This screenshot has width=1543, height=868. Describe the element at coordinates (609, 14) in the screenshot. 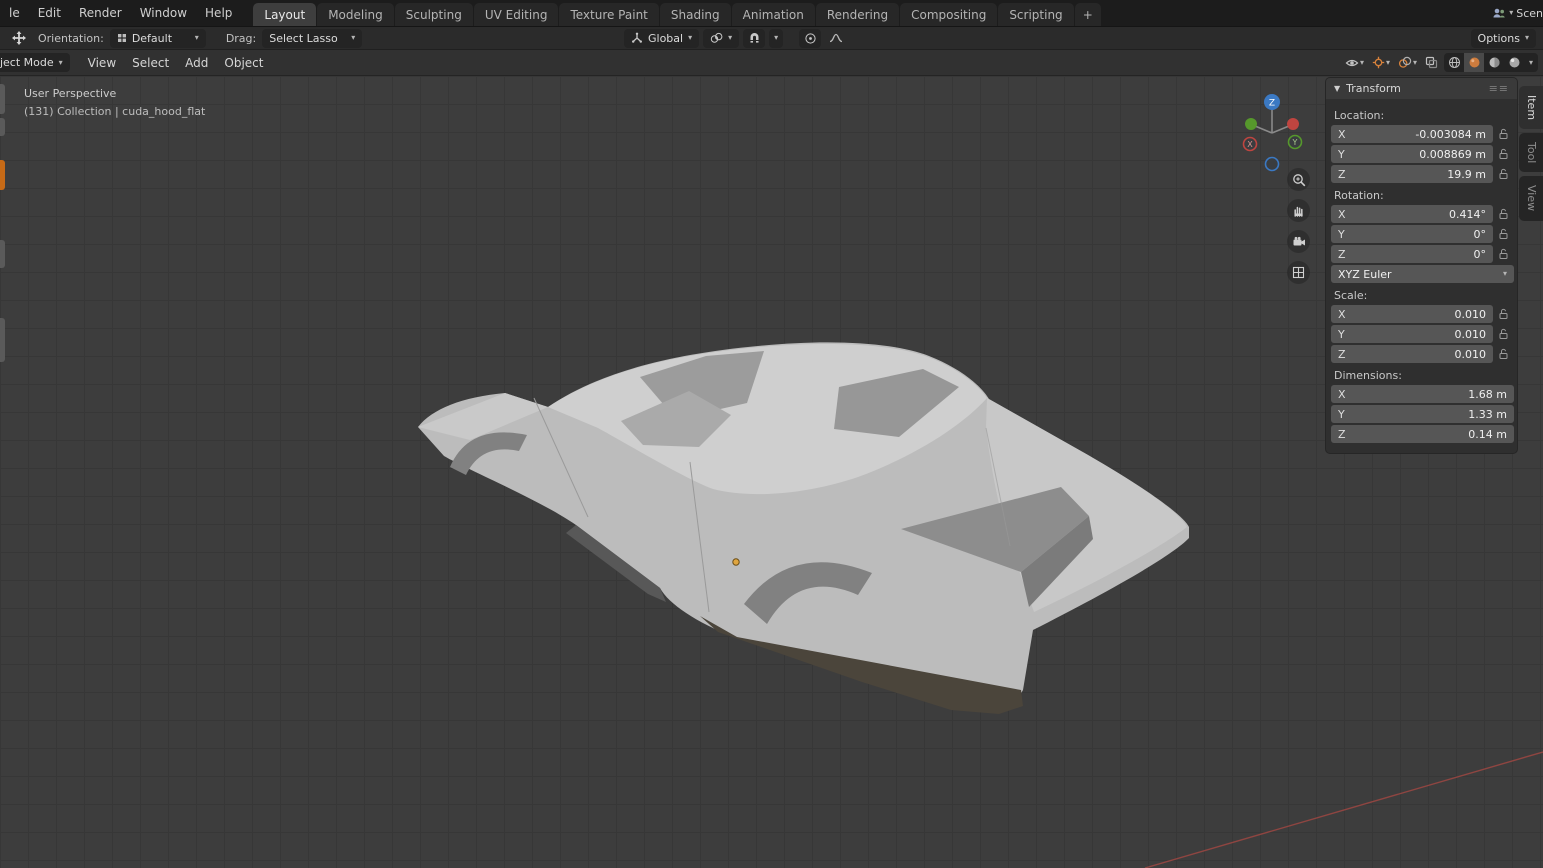

I see `tab-texture-paint: Texture Paint` at that location.